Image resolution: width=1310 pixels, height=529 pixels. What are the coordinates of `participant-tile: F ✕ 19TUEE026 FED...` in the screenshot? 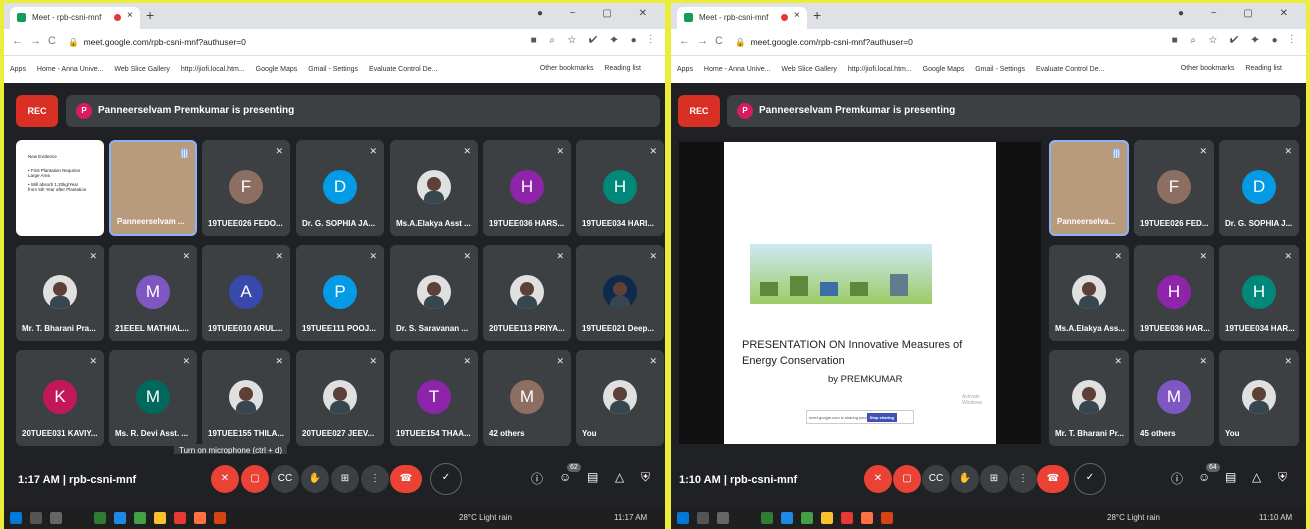 It's located at (1174, 188).